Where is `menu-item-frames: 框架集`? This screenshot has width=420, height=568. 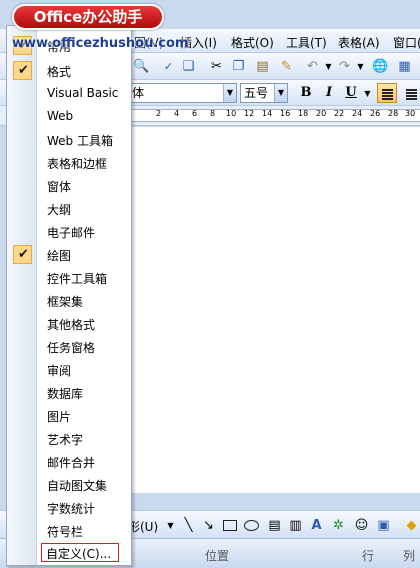 menu-item-frames: 框架集 is located at coordinates (69, 300).